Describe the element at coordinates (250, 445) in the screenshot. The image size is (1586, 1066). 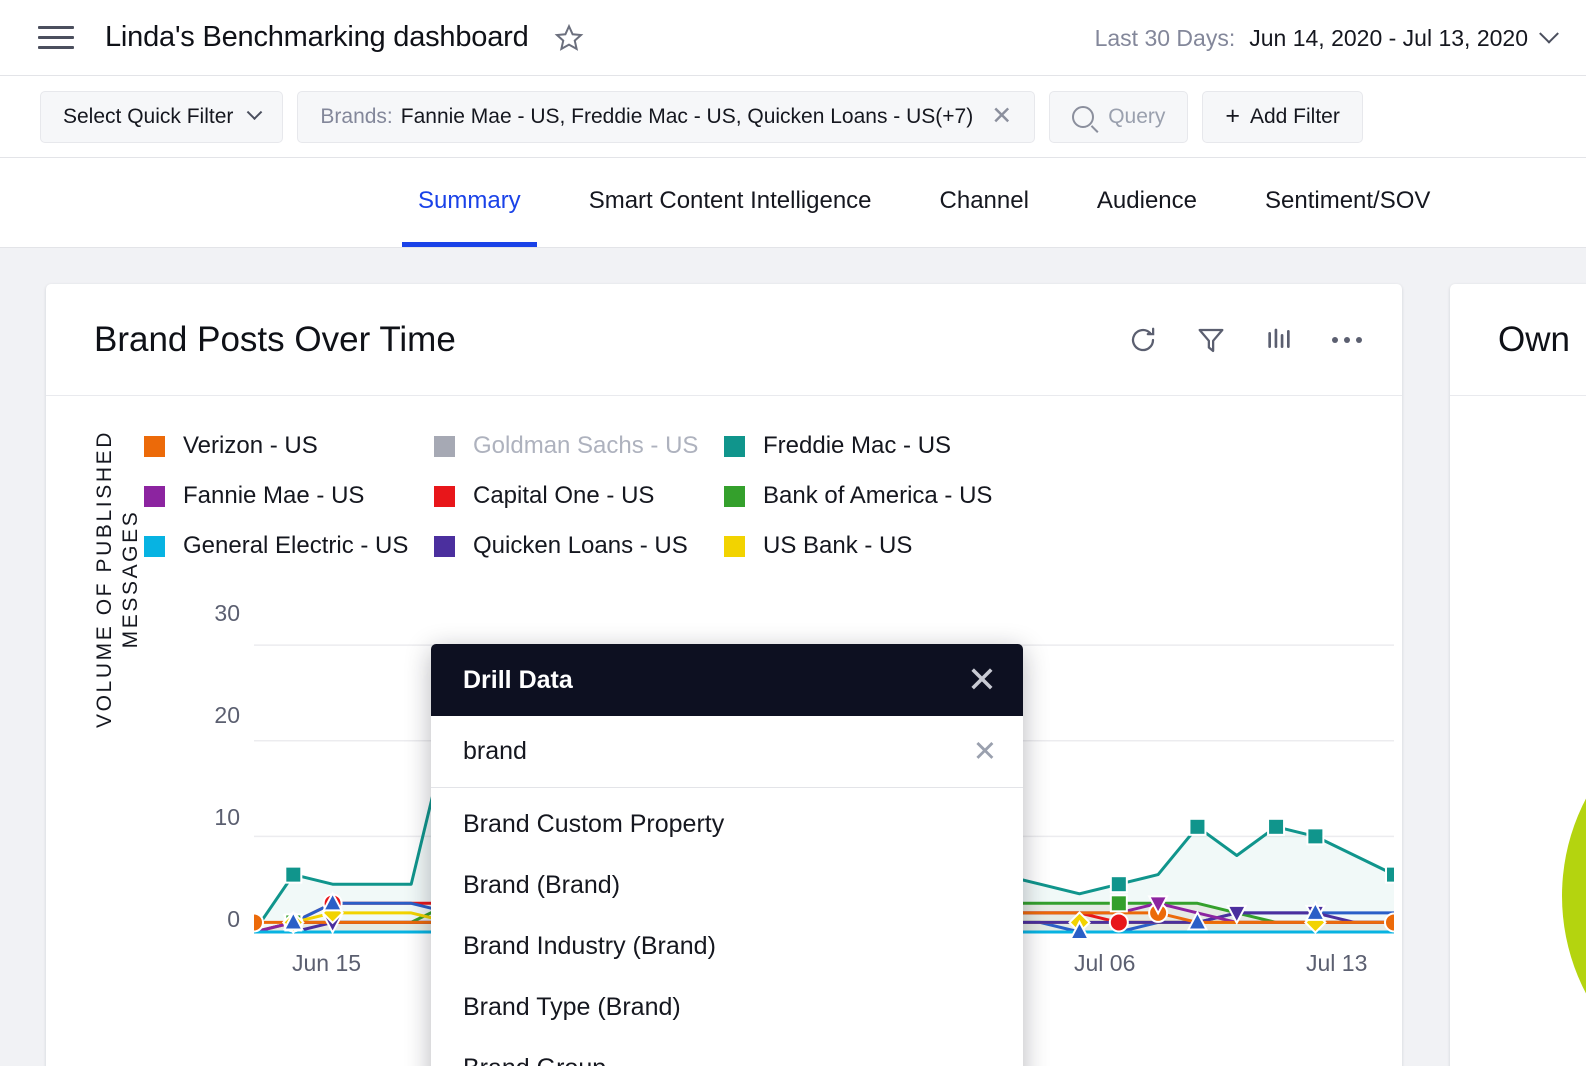
I see `legend-label: Verizon - US` at that location.